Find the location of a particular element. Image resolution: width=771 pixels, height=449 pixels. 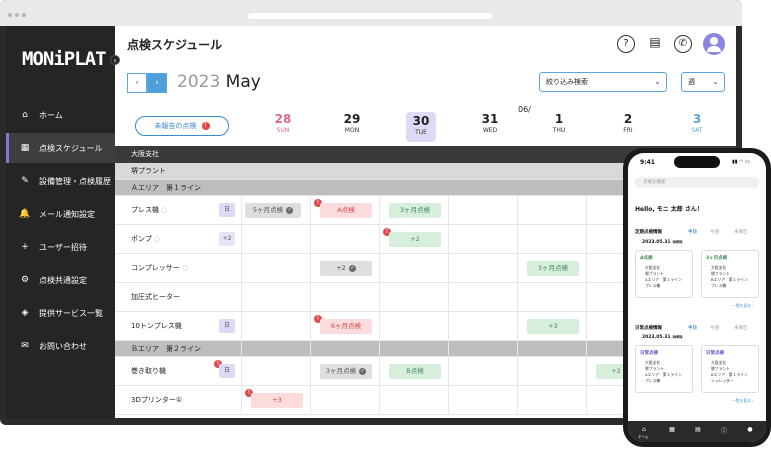

user-icon: ● is located at coordinates (750, 430).